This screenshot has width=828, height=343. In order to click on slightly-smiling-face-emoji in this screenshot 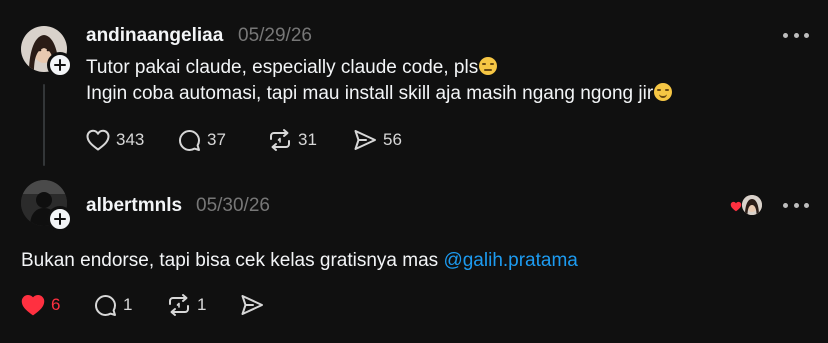, I will do `click(663, 92)`.